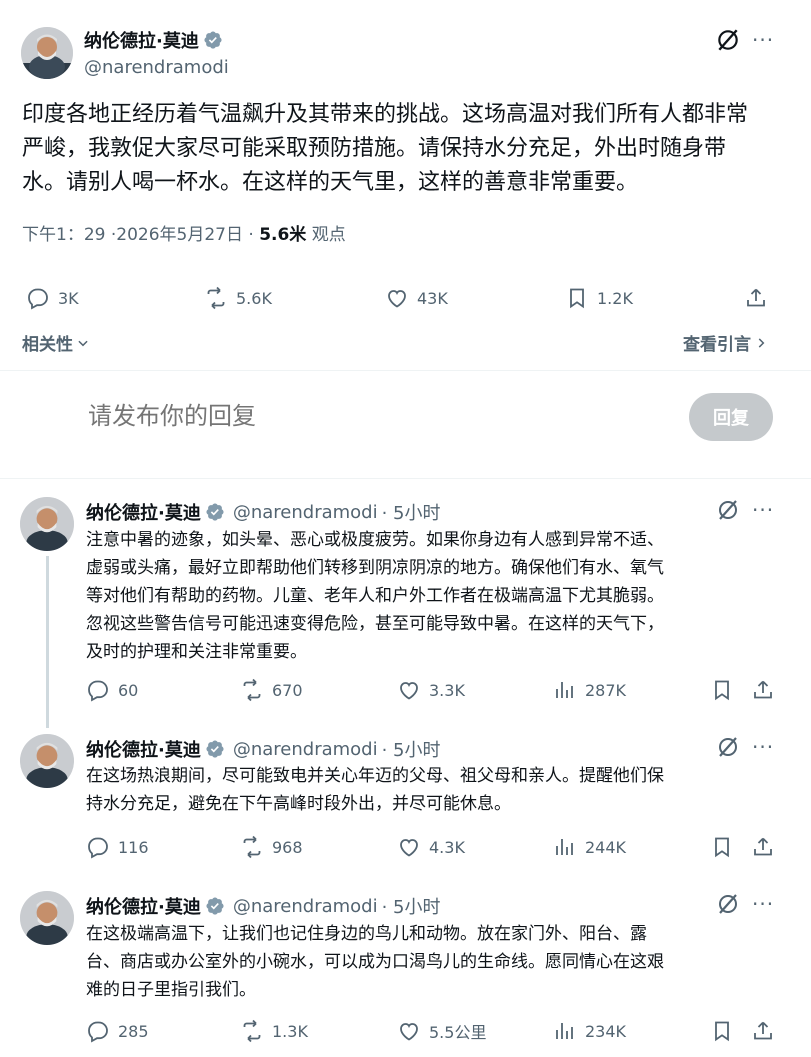  I want to click on reply-text-line: 忽视这些警告信号可能迅速变得危险，甚至可能导致中暑。在这样的天气下，, so click(375, 624).